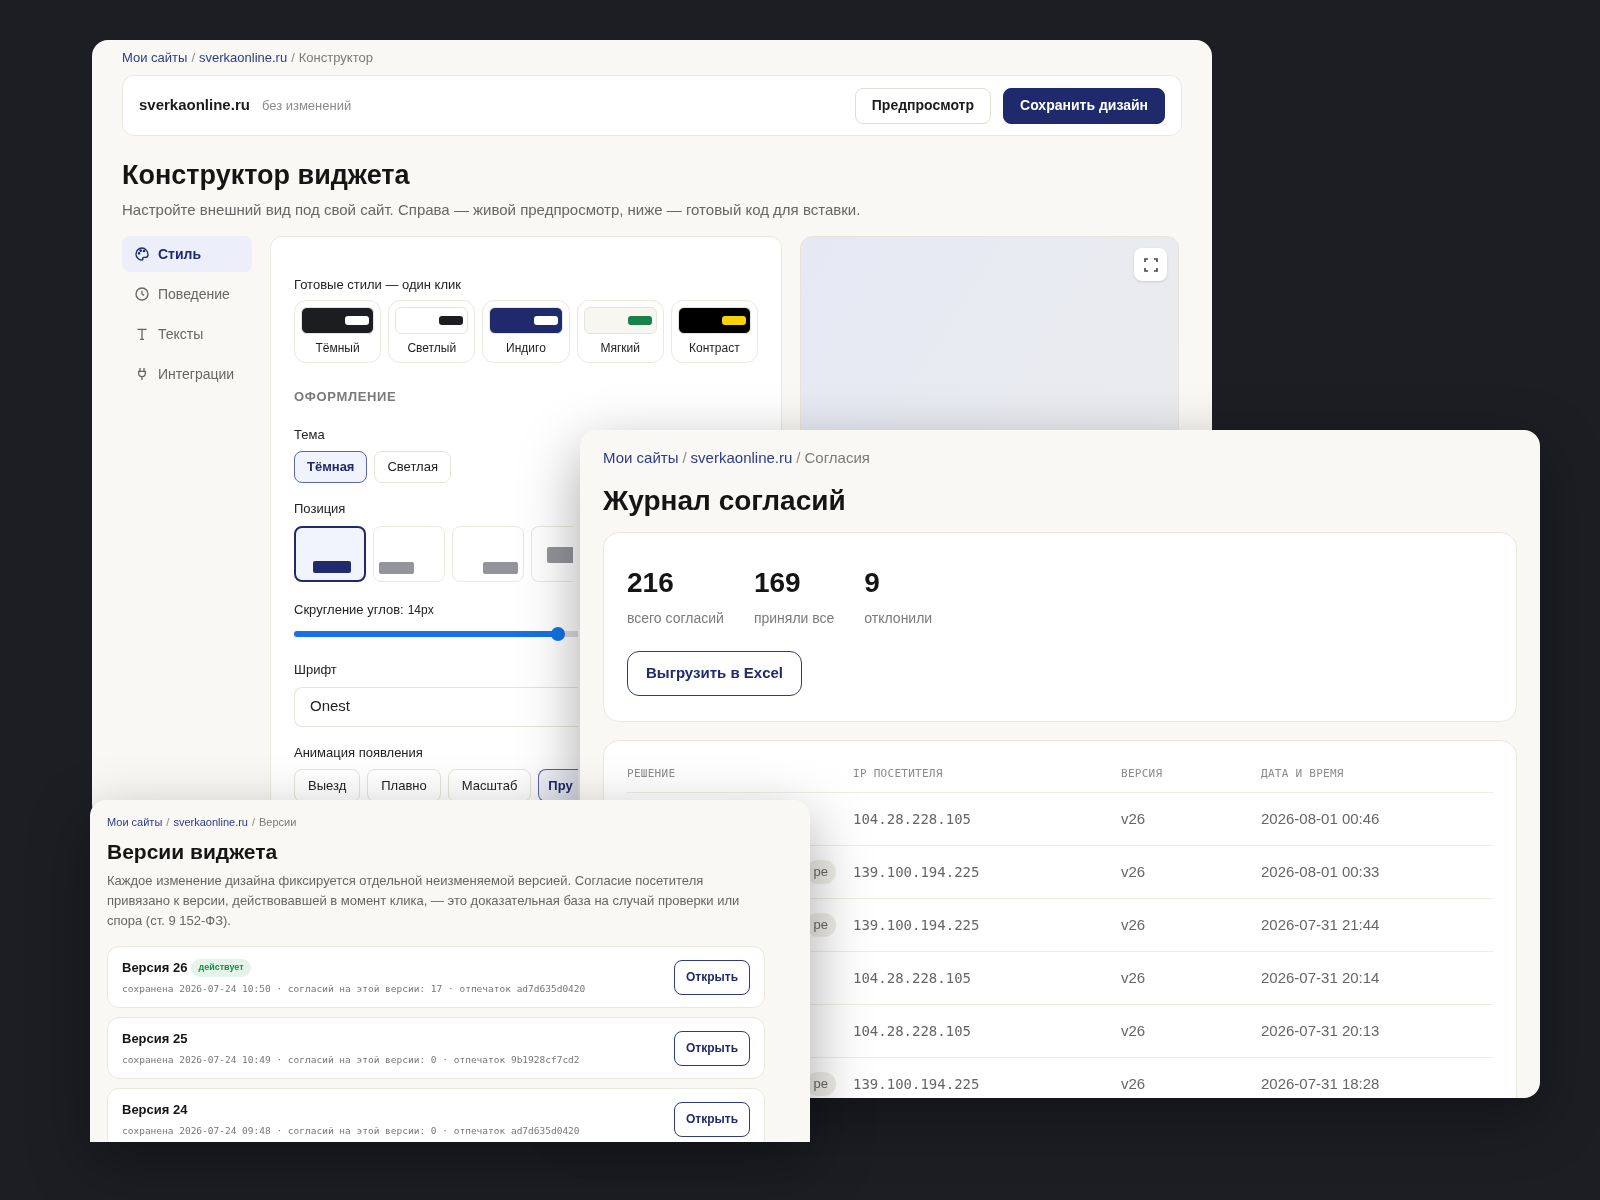  Describe the element at coordinates (558, 785) in the screenshot. I see `animation-option: Пру` at that location.